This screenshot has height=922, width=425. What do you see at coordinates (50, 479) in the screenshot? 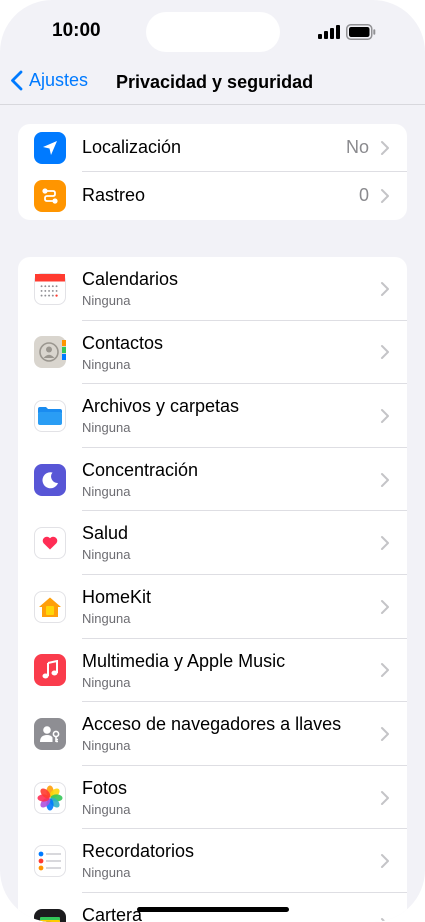
I see `moon-icon` at bounding box center [50, 479].